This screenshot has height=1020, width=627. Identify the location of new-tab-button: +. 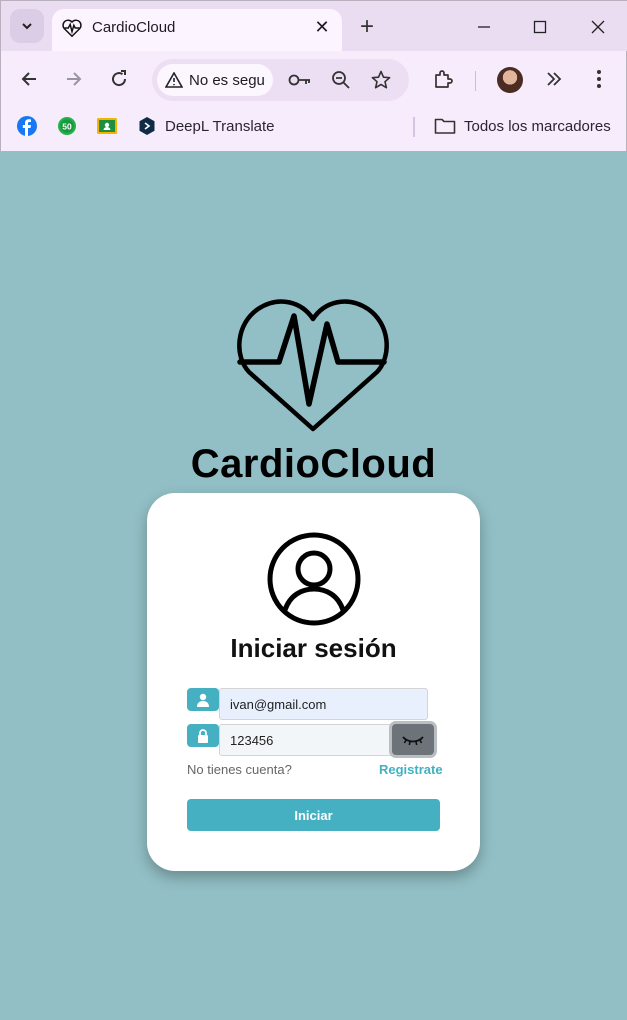
(367, 27).